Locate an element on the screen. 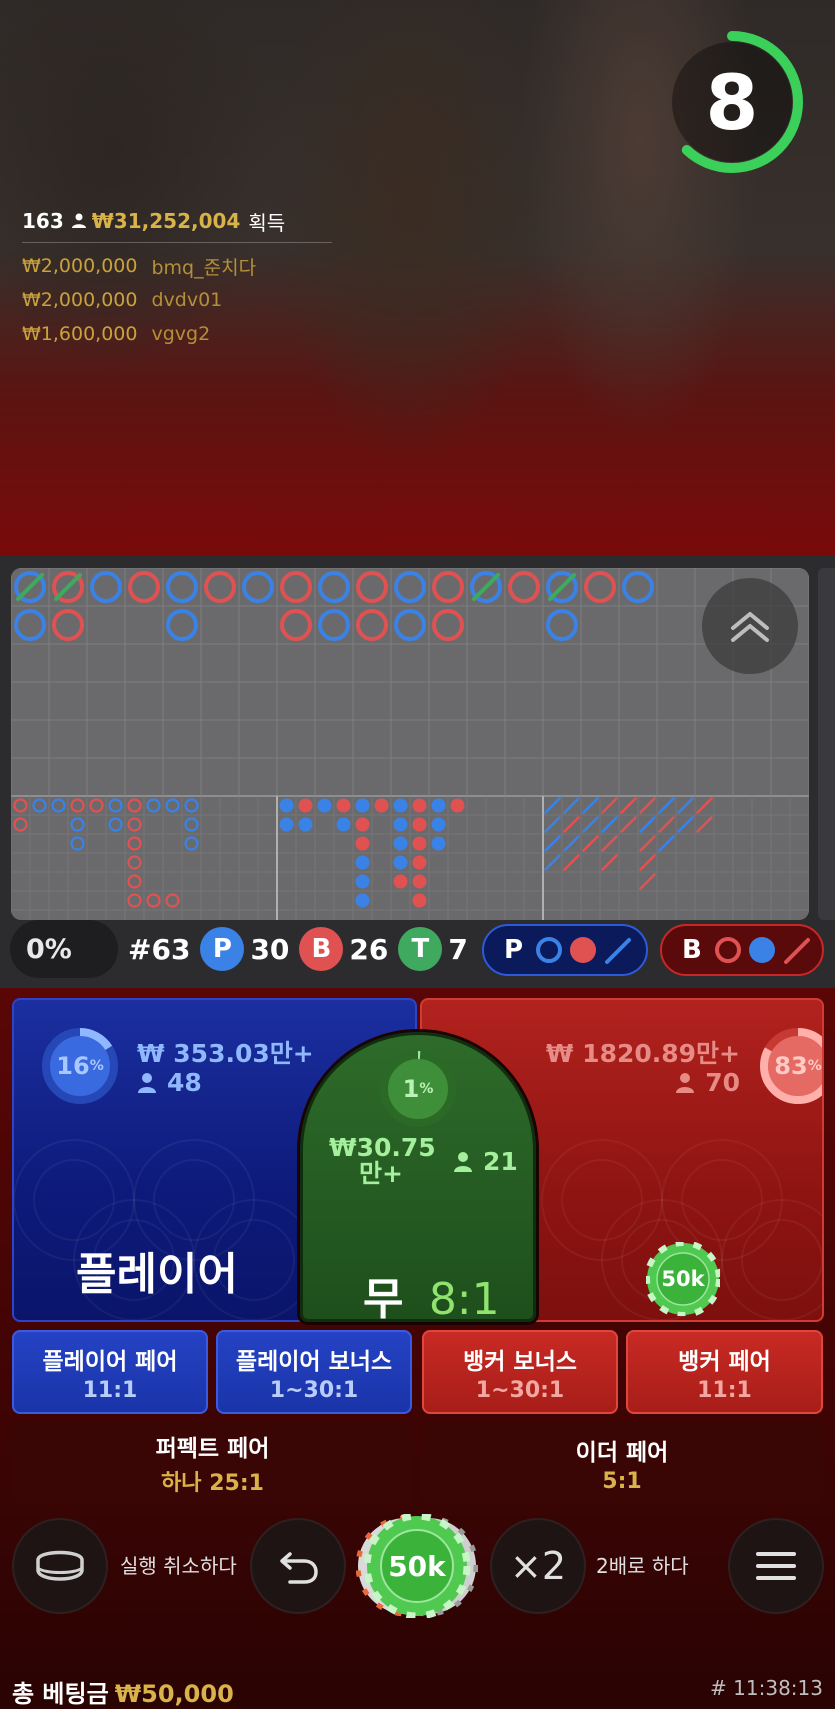  player-bettor-count: 48 is located at coordinates (184, 1082).